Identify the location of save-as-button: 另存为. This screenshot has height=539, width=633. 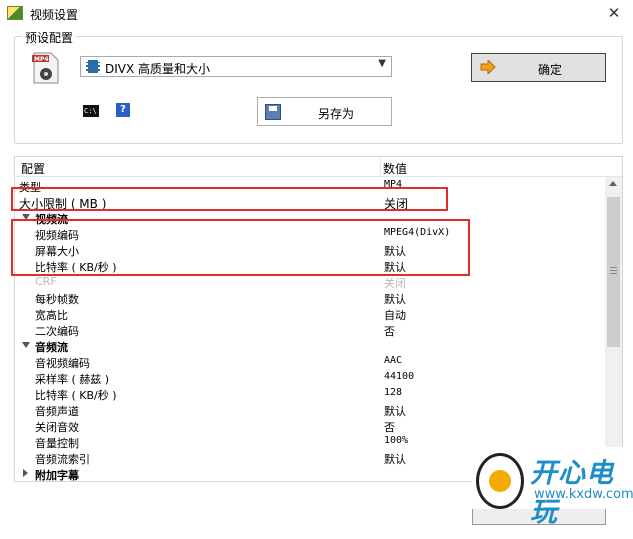
(324, 111).